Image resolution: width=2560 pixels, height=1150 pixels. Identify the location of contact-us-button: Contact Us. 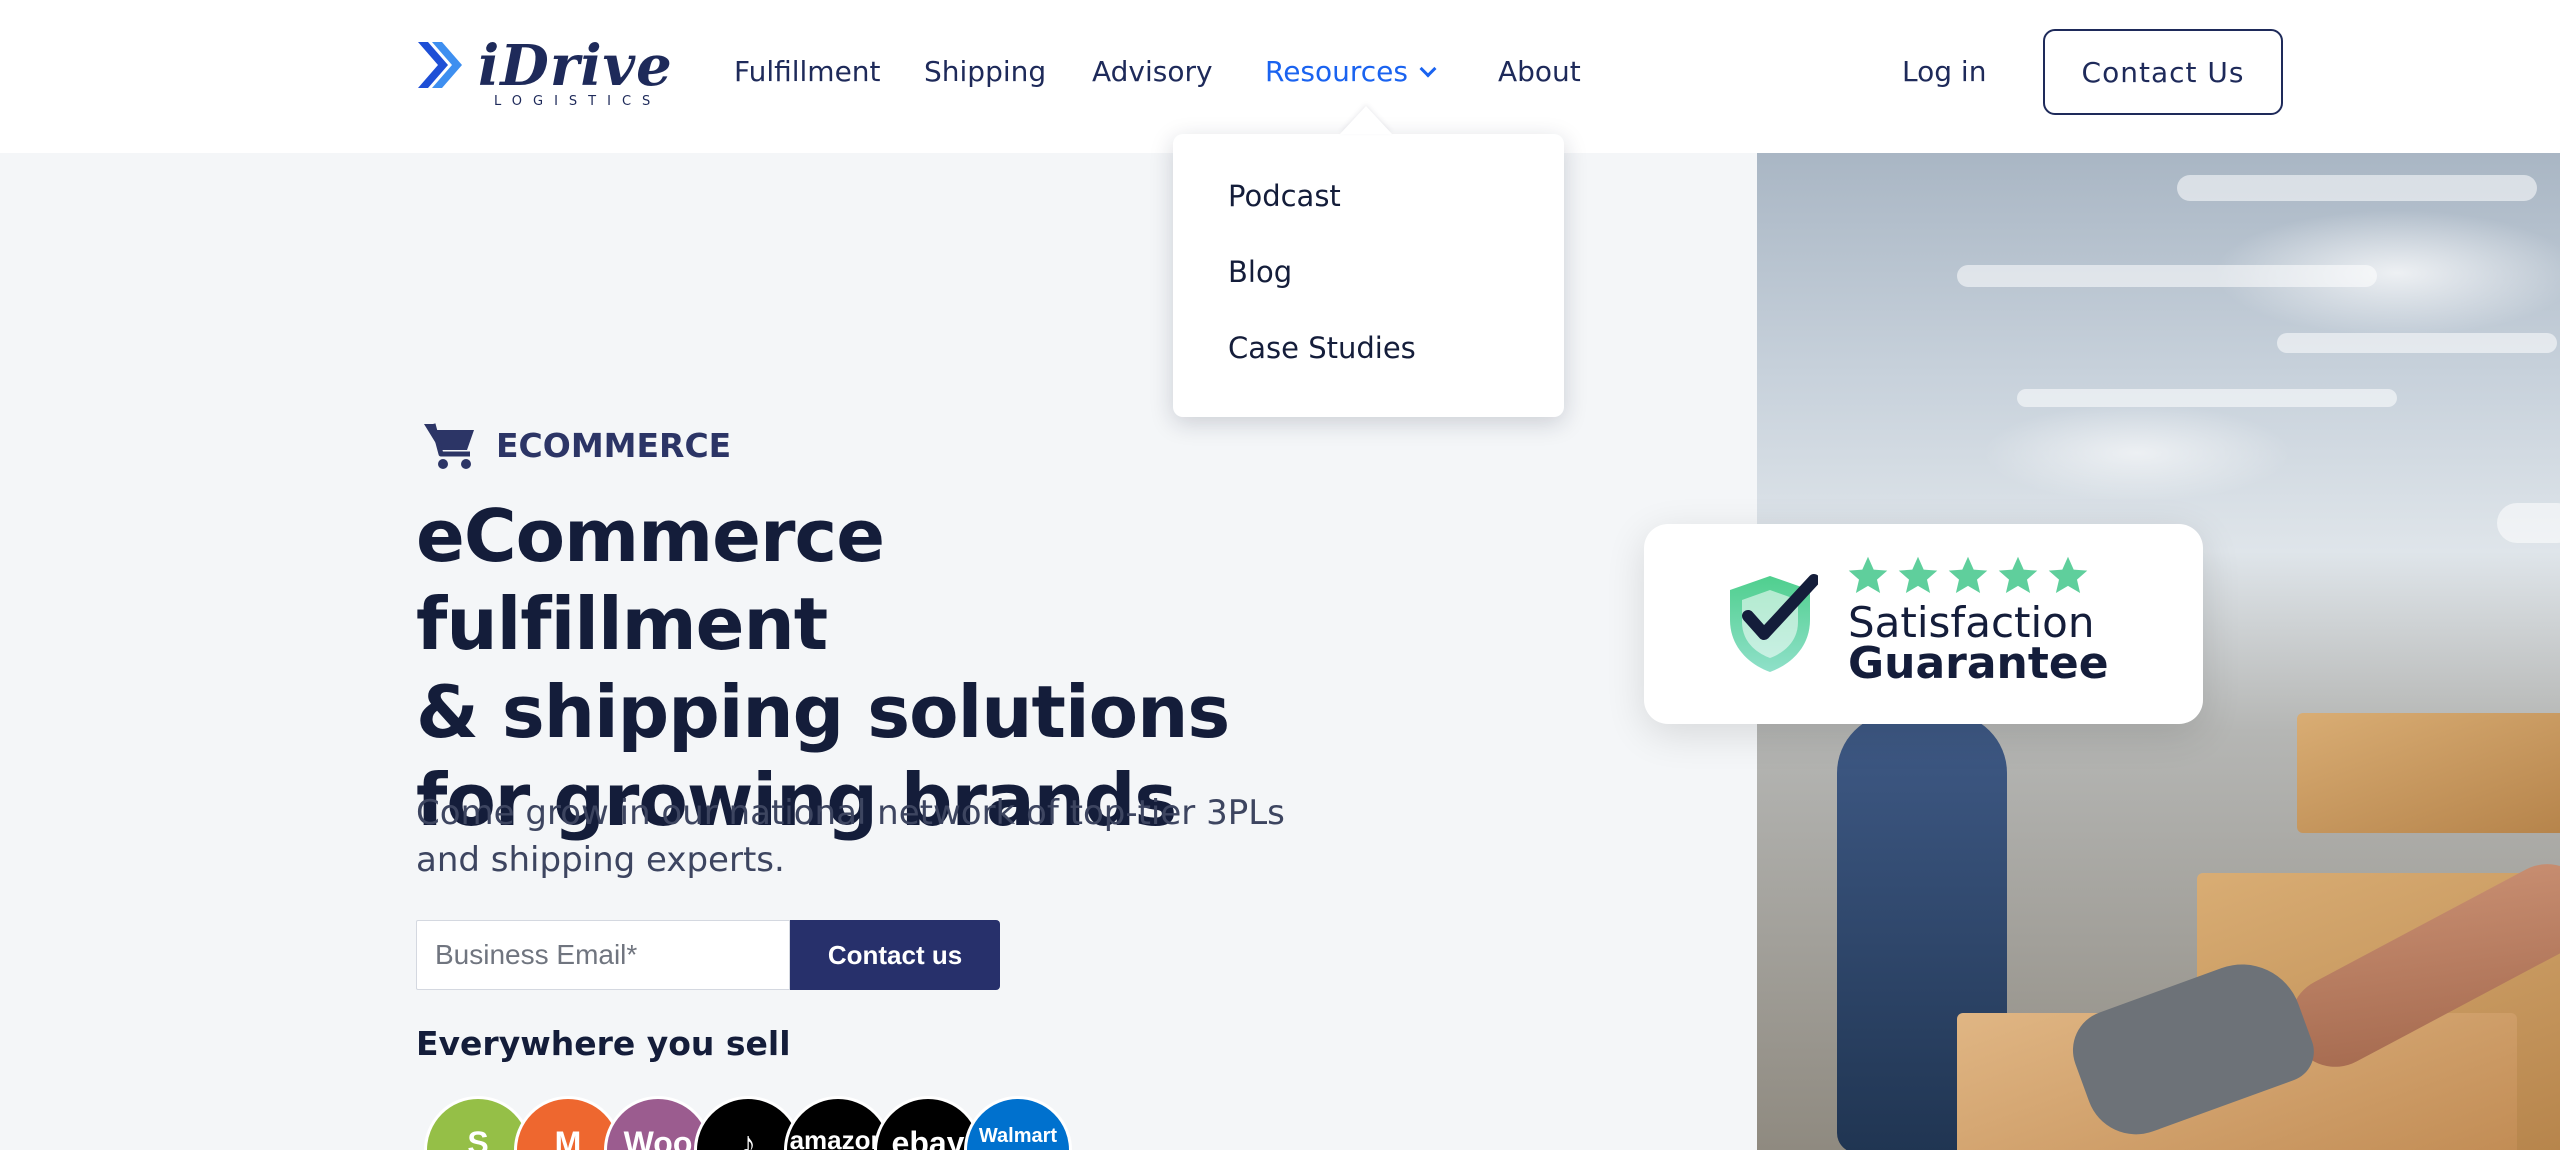
(2163, 72).